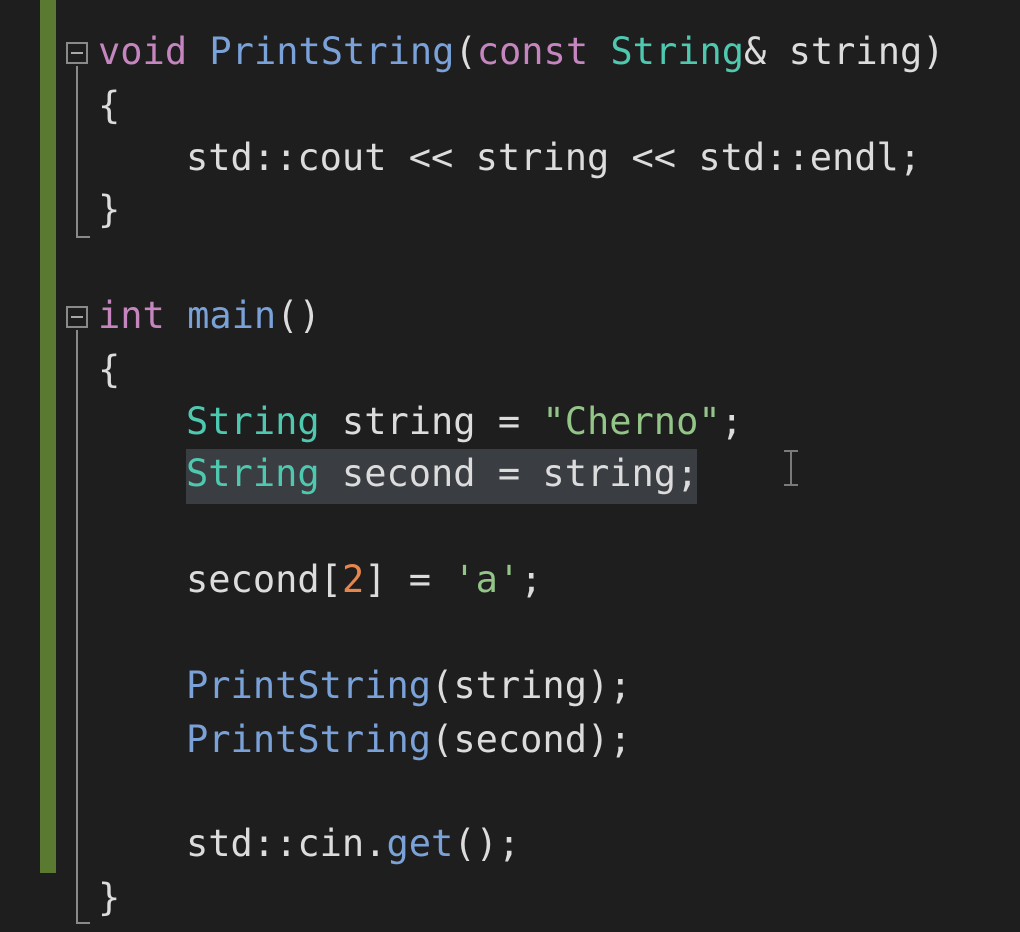 The height and width of the screenshot is (932, 1020). I want to click on statement-text: second[, so click(264, 579).